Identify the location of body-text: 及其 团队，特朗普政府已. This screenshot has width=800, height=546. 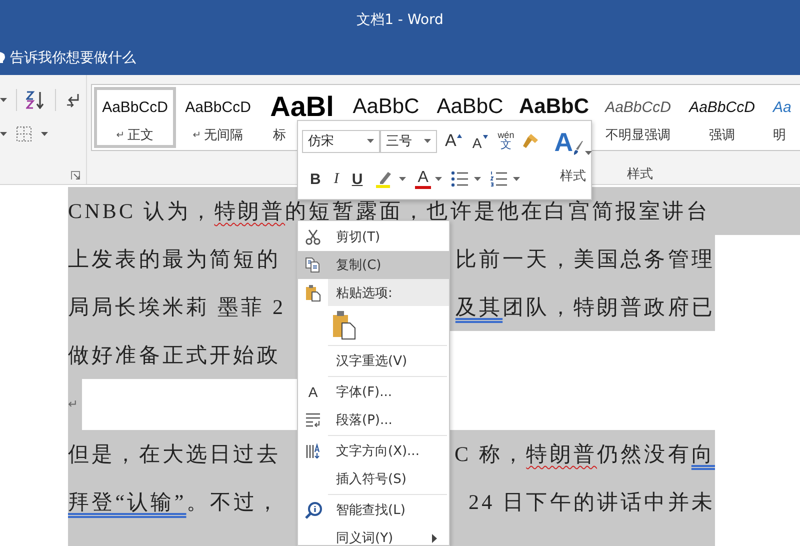
(585, 307).